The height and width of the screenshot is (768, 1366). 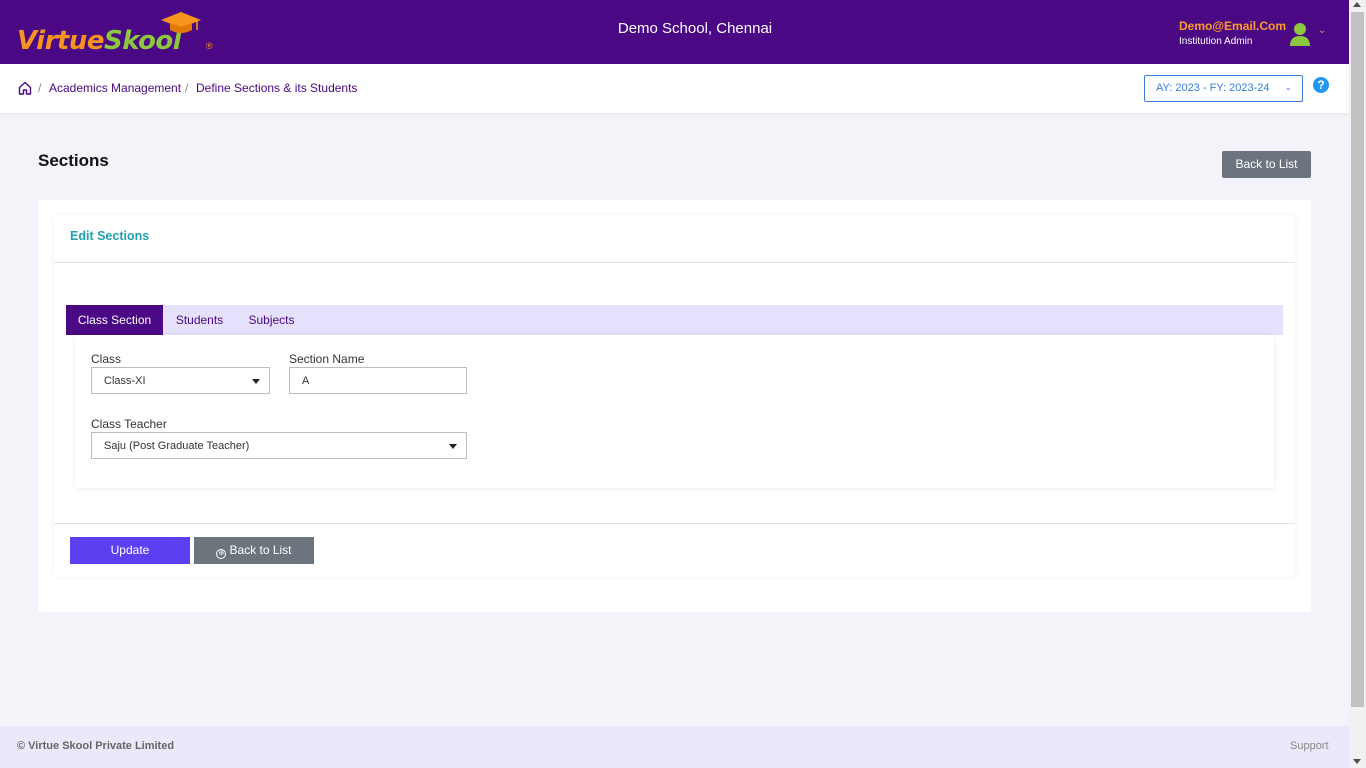 I want to click on virtueskool-logo: VirtueSkool ®, so click(x=117, y=35).